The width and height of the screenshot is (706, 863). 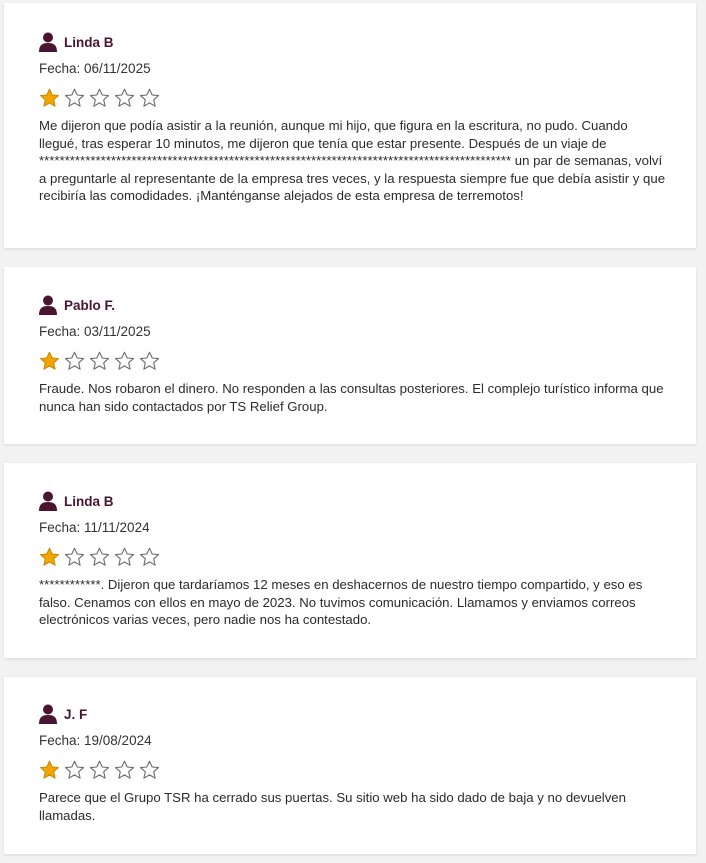 I want to click on author-name: Pablo F., so click(x=90, y=305).